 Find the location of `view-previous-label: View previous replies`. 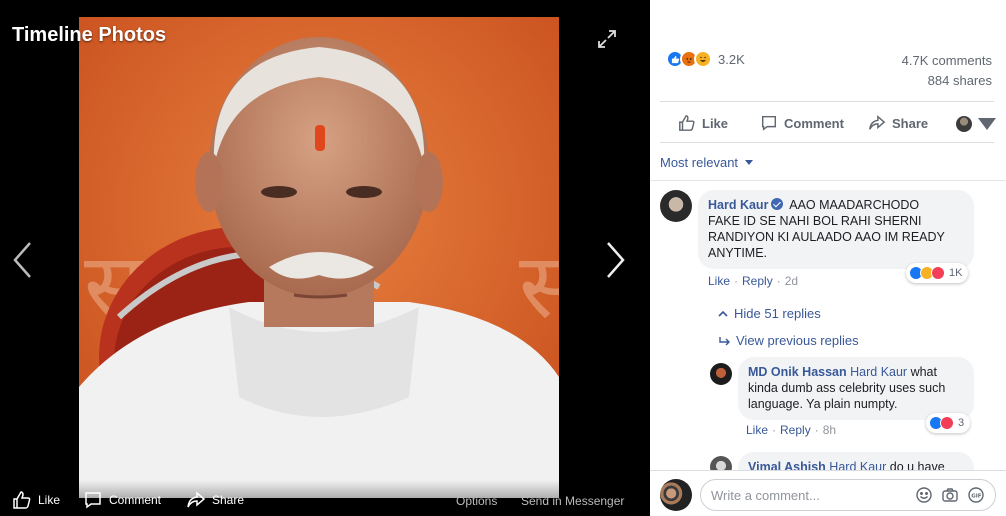

view-previous-label: View previous replies is located at coordinates (797, 340).